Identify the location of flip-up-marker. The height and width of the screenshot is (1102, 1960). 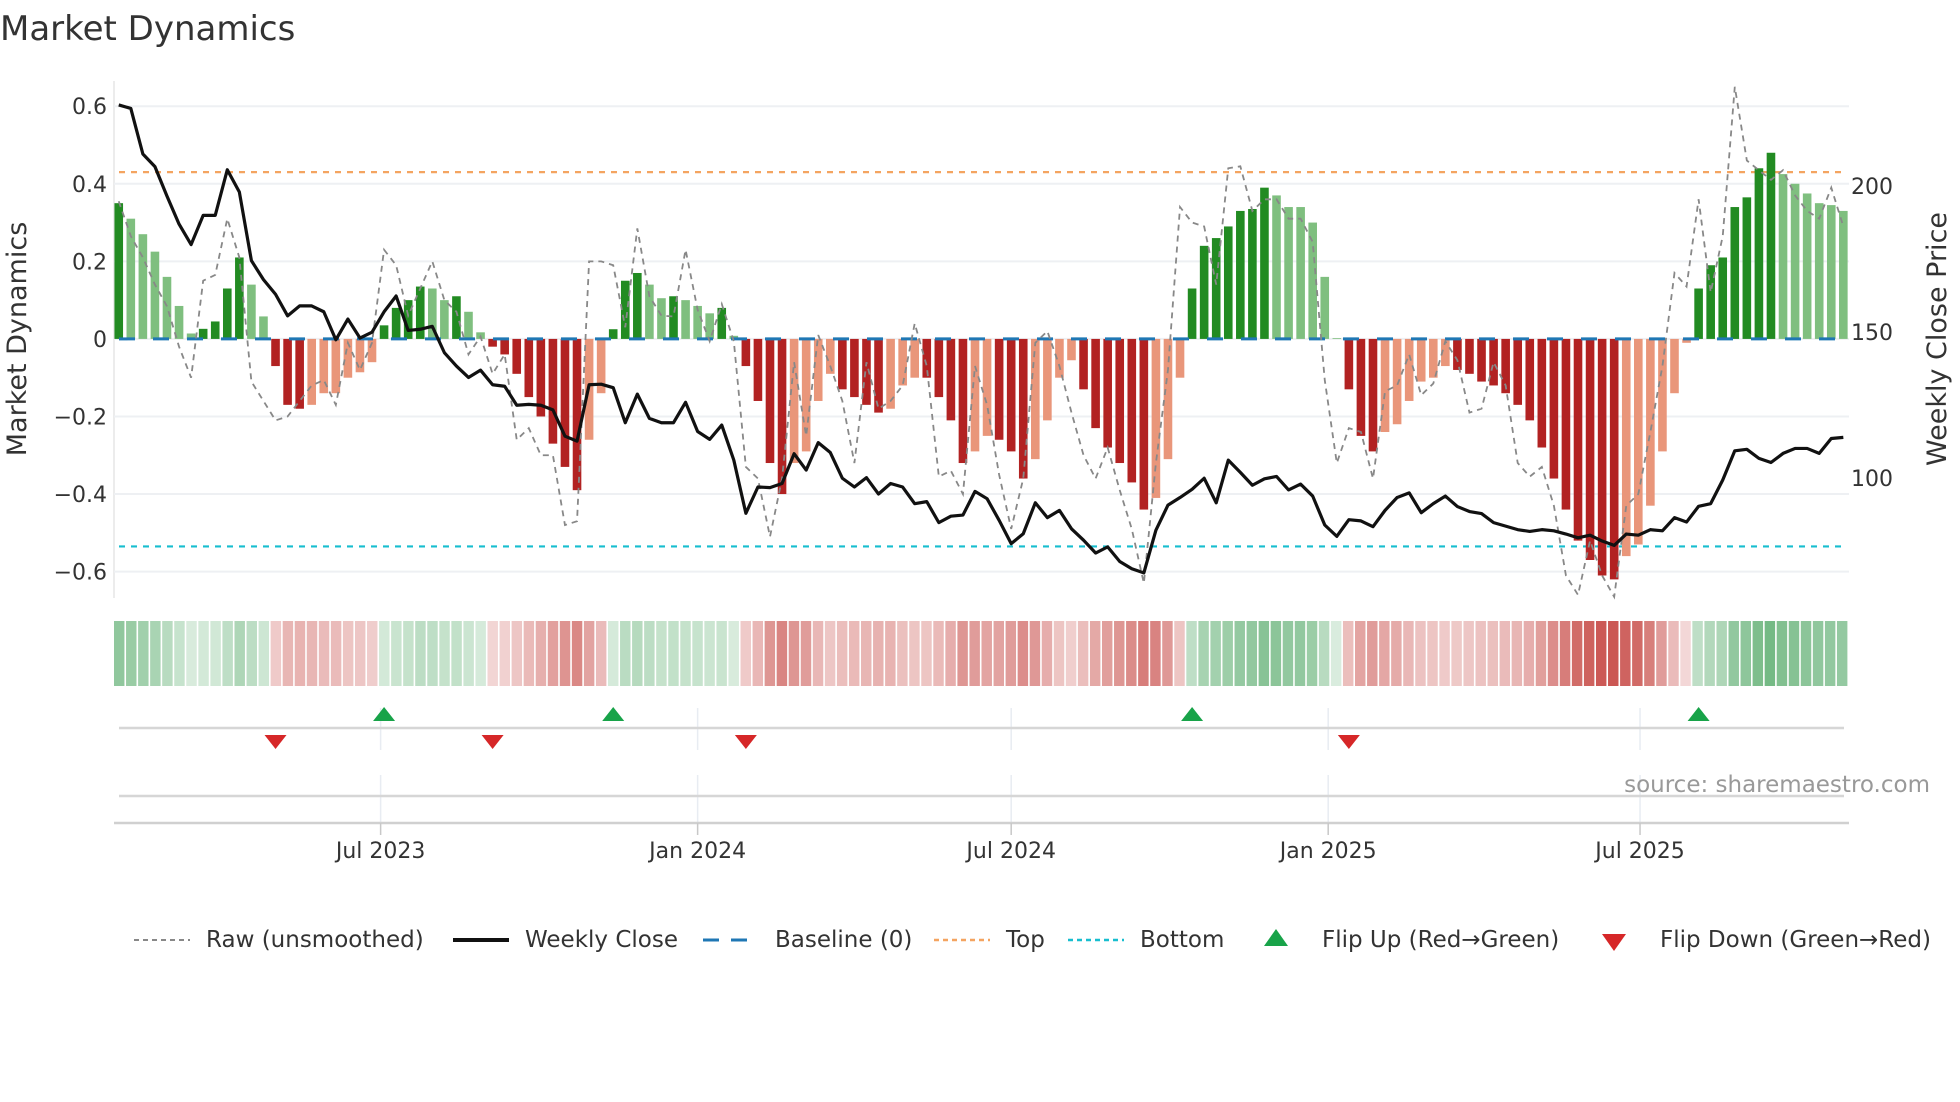
(1698, 714).